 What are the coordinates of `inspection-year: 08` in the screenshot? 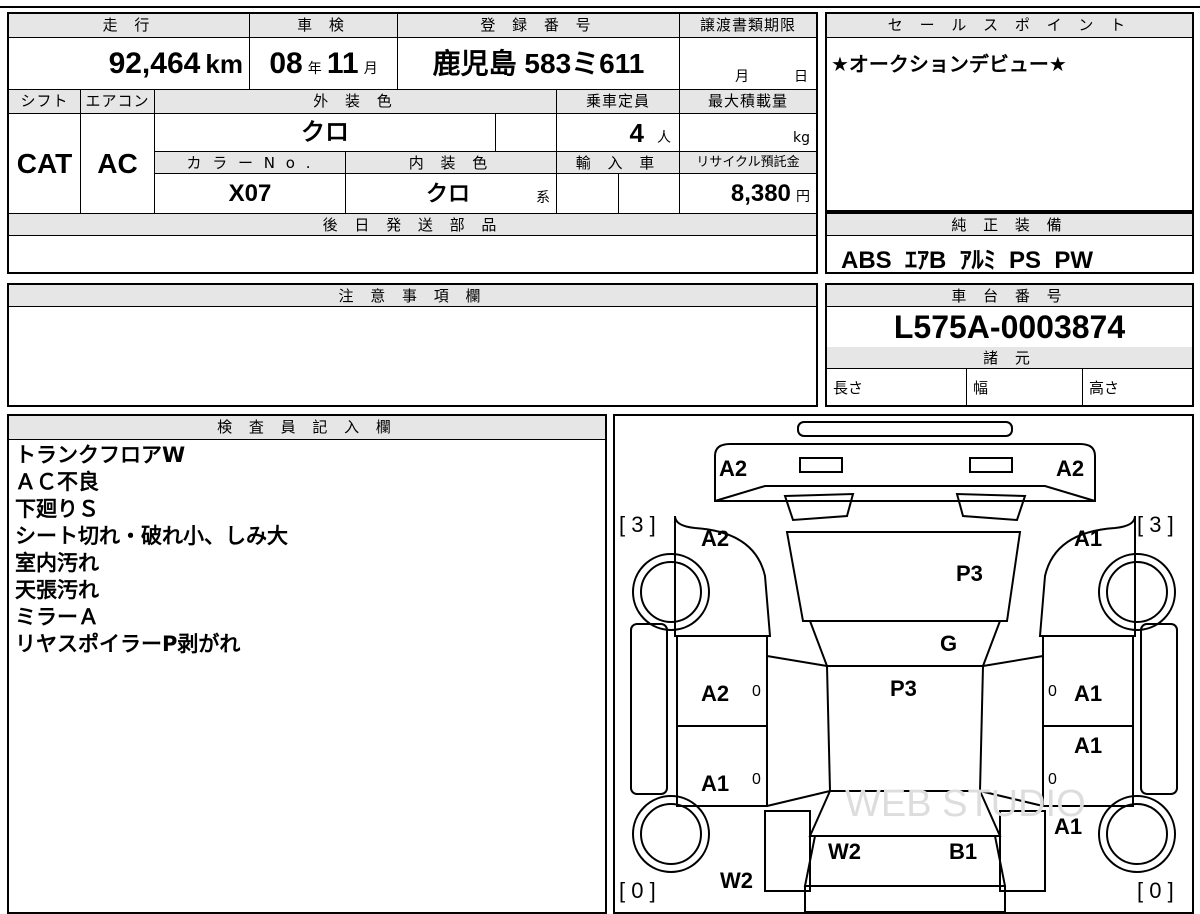 It's located at (286, 63).